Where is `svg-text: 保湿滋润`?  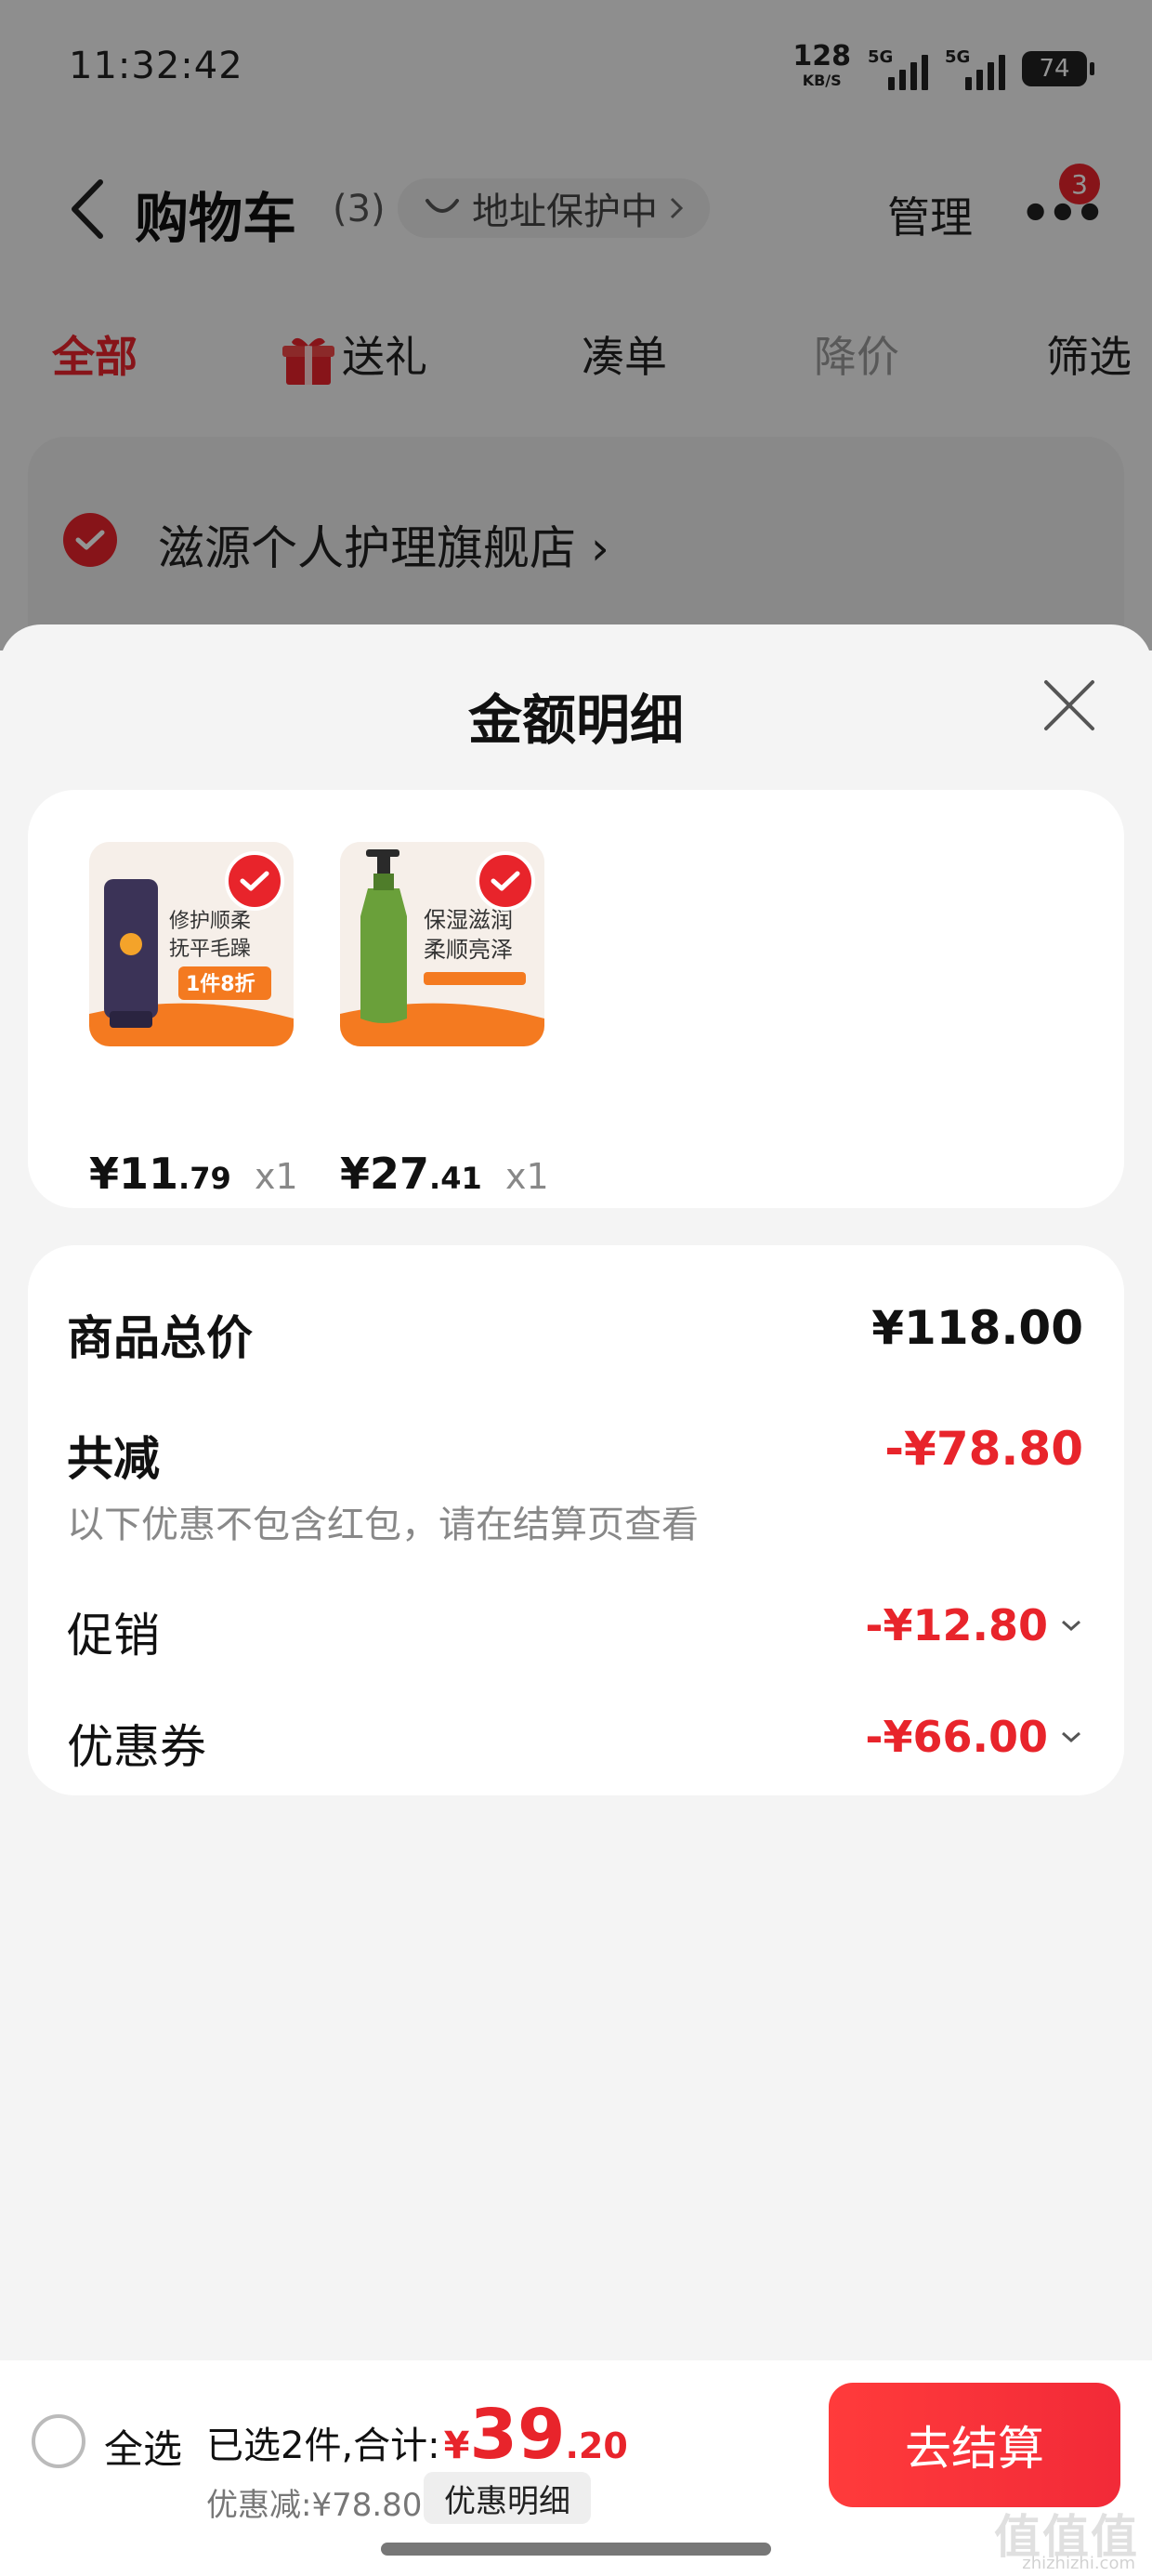 svg-text: 保湿滋润 is located at coordinates (468, 920).